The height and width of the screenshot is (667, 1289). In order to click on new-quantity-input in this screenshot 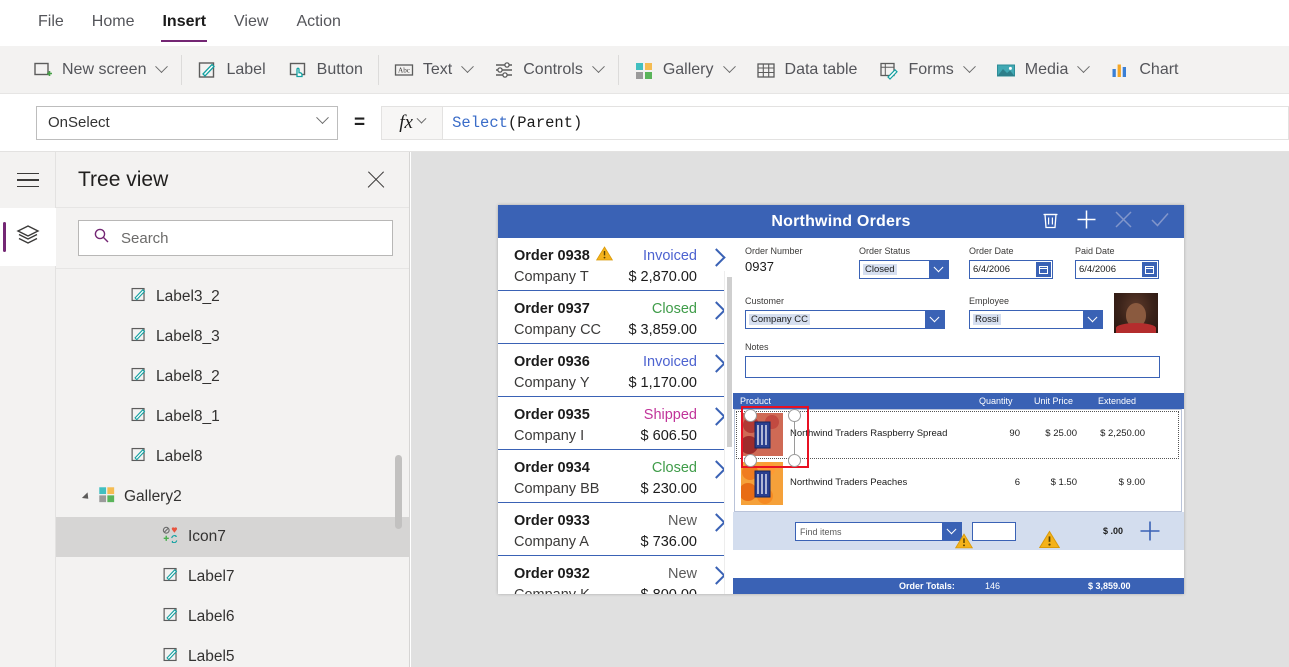, I will do `click(994, 531)`.